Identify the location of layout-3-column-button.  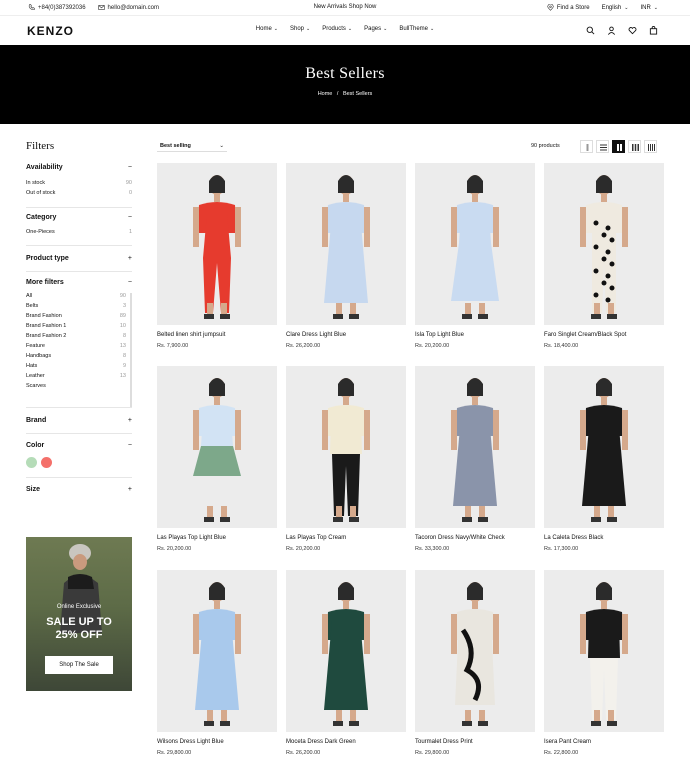
(634, 146).